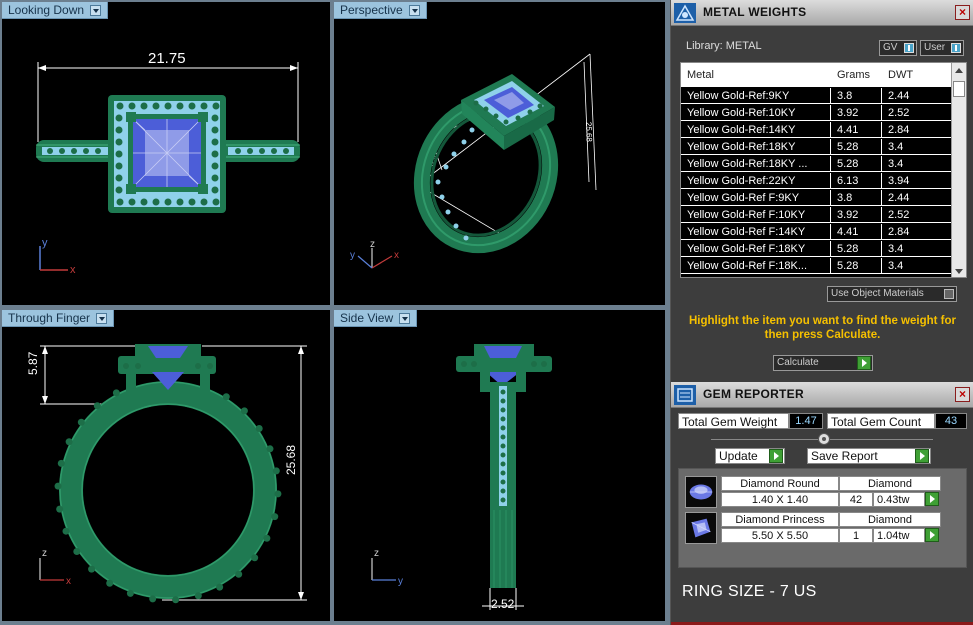 This screenshot has height=625, width=973. What do you see at coordinates (700, 75) in the screenshot?
I see `column-header-metal: Metal` at bounding box center [700, 75].